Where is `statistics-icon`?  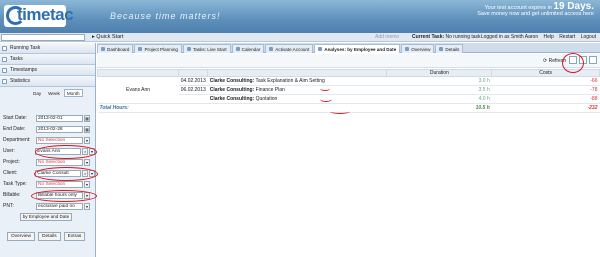
statistics-icon is located at coordinates (4, 81).